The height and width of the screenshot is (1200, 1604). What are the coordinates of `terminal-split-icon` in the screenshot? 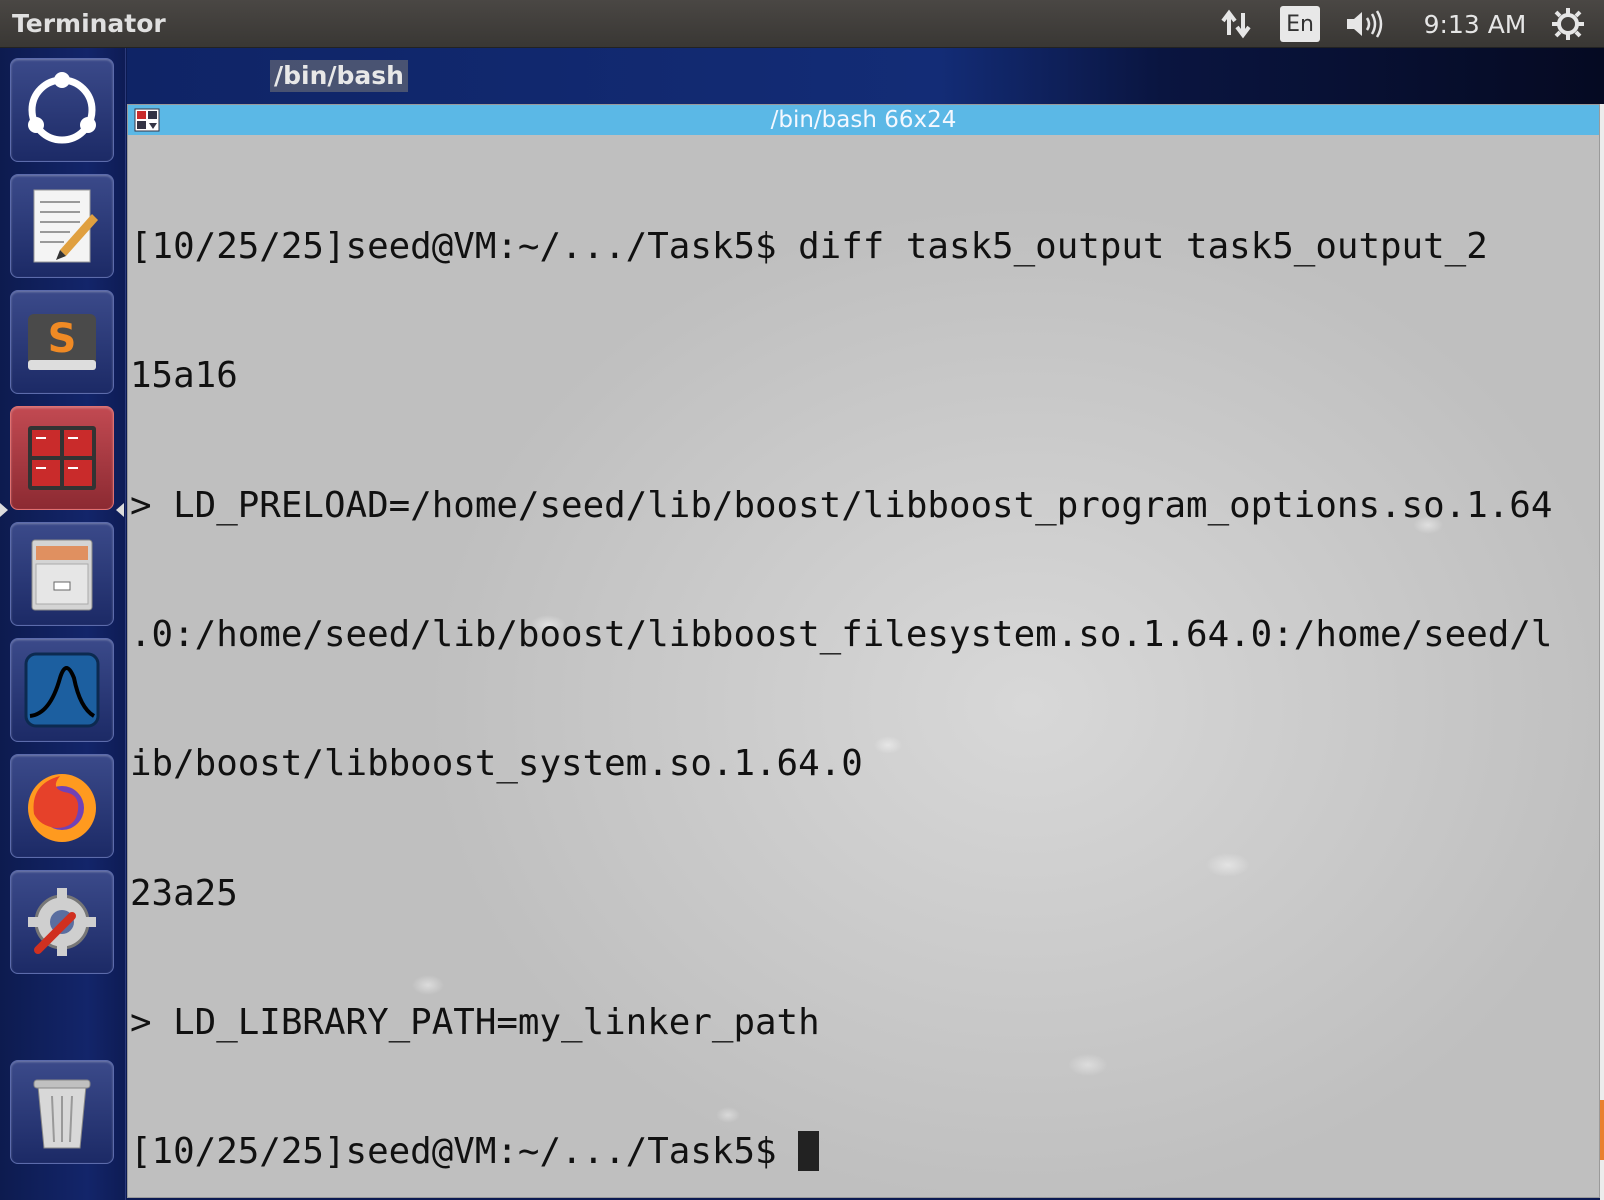 It's located at (147, 120).